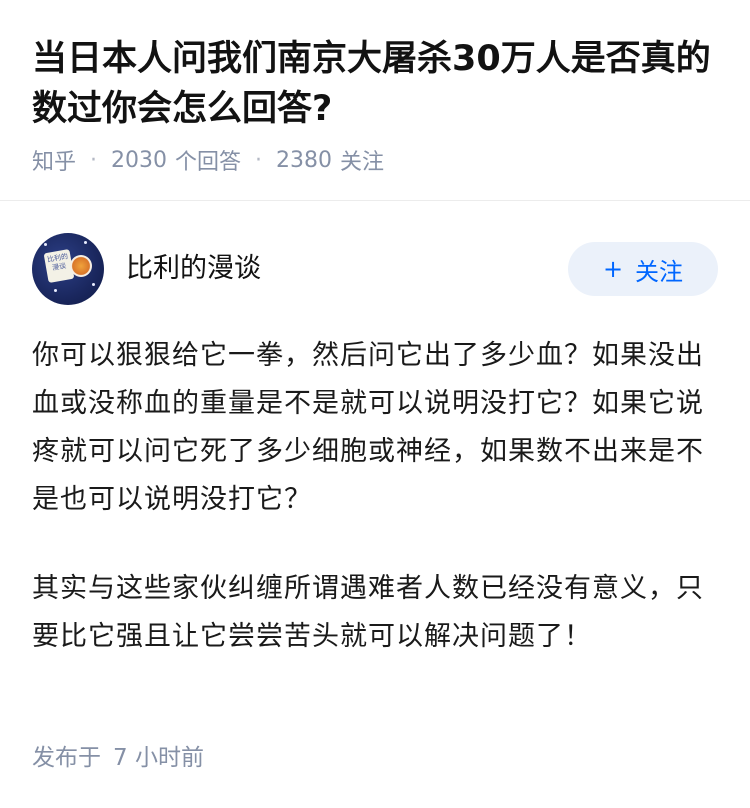 The width and height of the screenshot is (750, 808). What do you see at coordinates (54, 160) in the screenshot?
I see `source-label: 知乎` at bounding box center [54, 160].